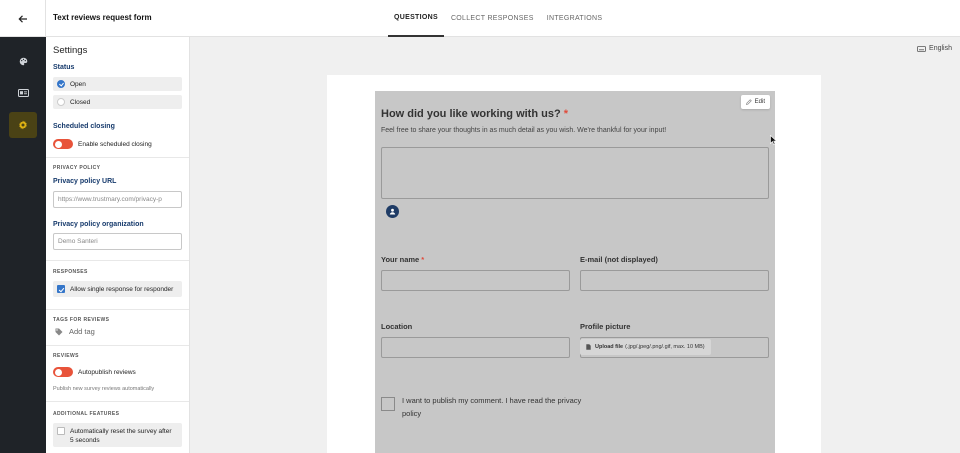 The image size is (960, 453). I want to click on back-button, so click(23, 18).